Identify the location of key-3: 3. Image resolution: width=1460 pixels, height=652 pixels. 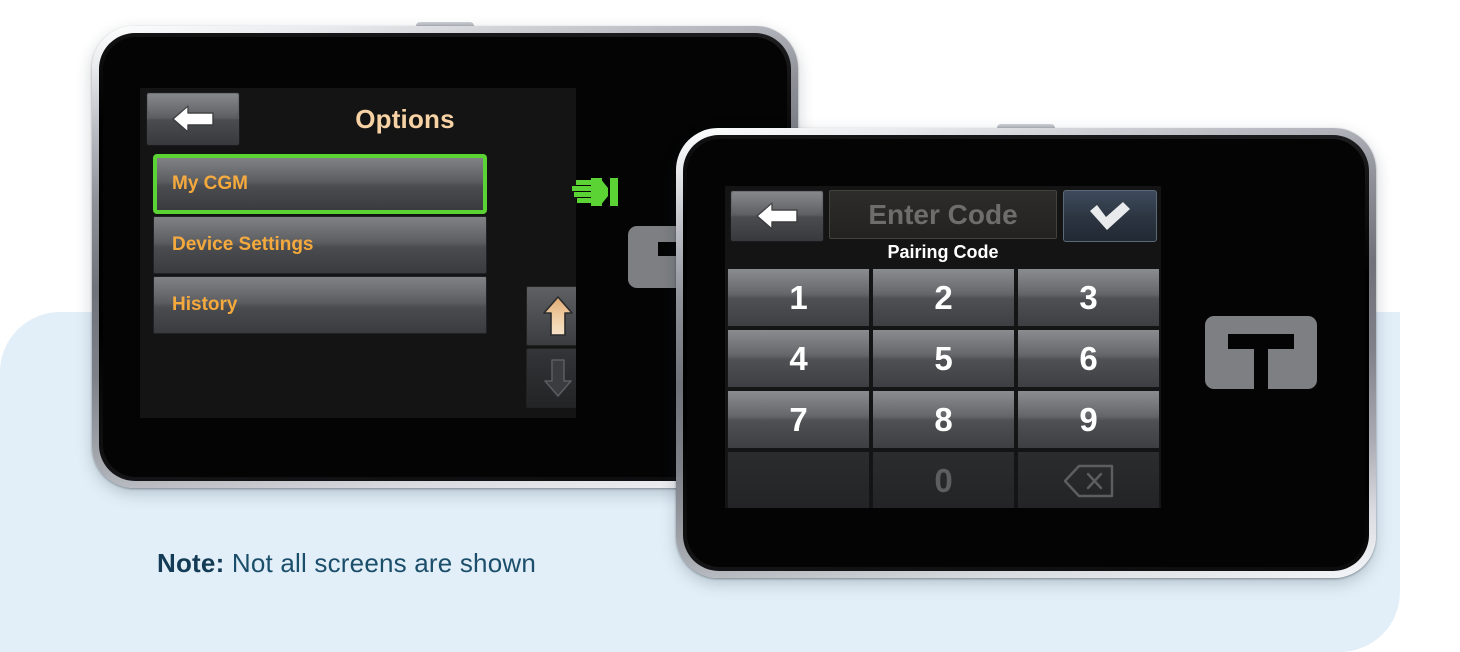
(1088, 297).